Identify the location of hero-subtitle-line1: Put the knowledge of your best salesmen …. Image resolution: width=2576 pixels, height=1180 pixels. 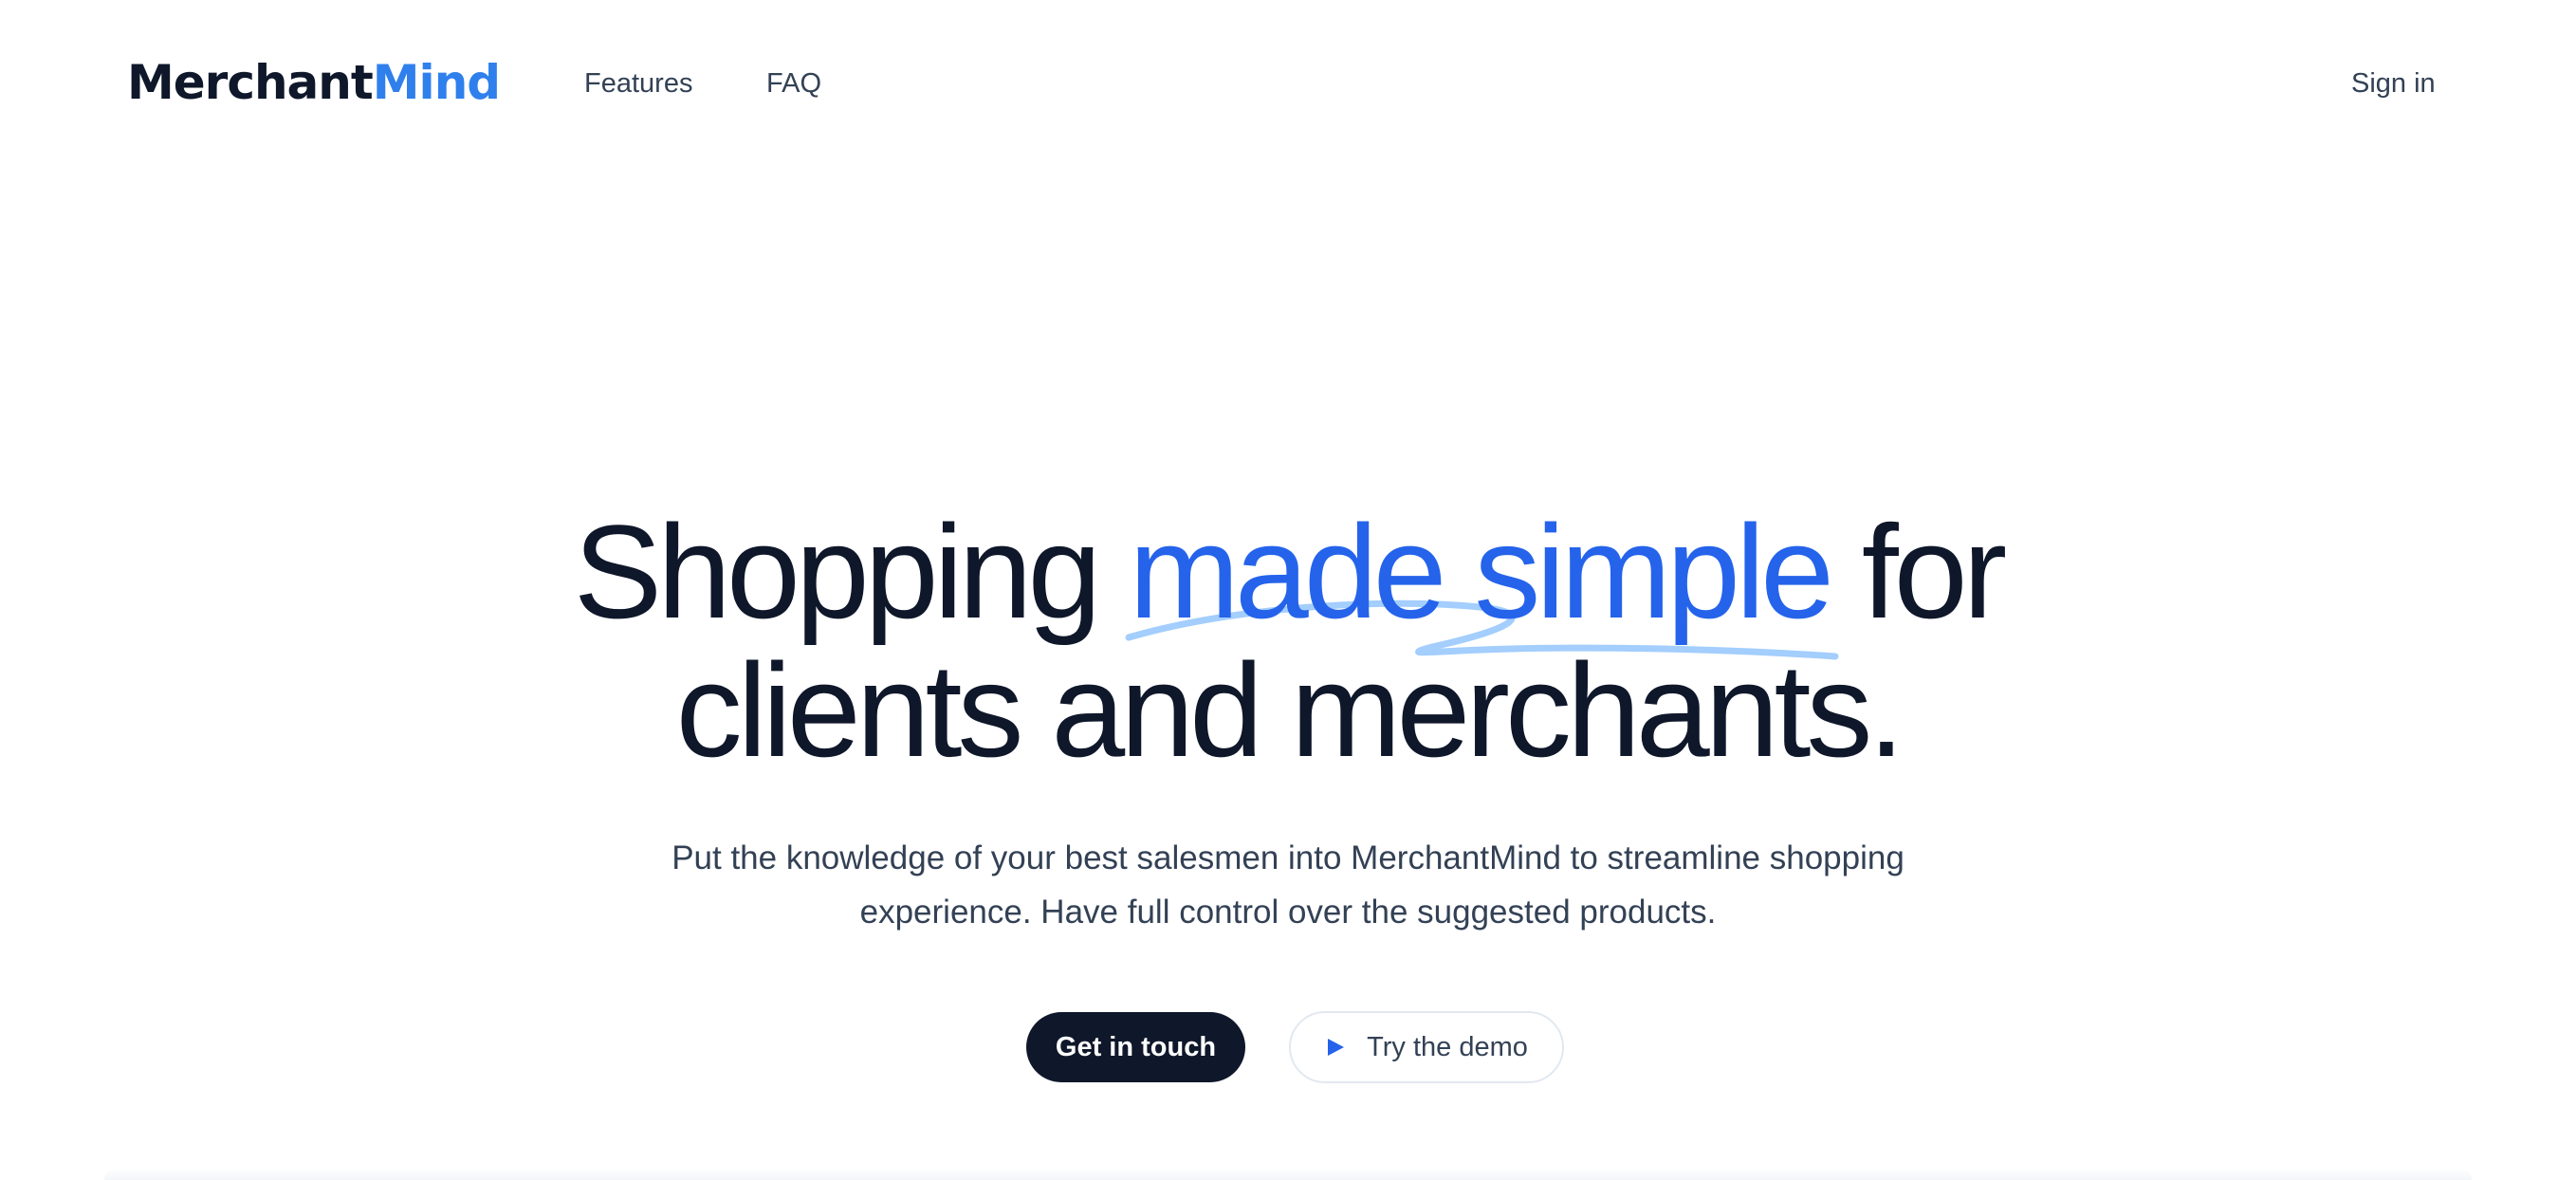
(1288, 857).